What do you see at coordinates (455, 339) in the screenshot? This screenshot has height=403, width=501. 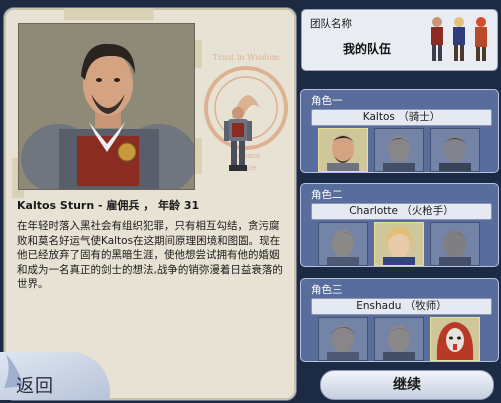 I see `class-choice-priest` at bounding box center [455, 339].